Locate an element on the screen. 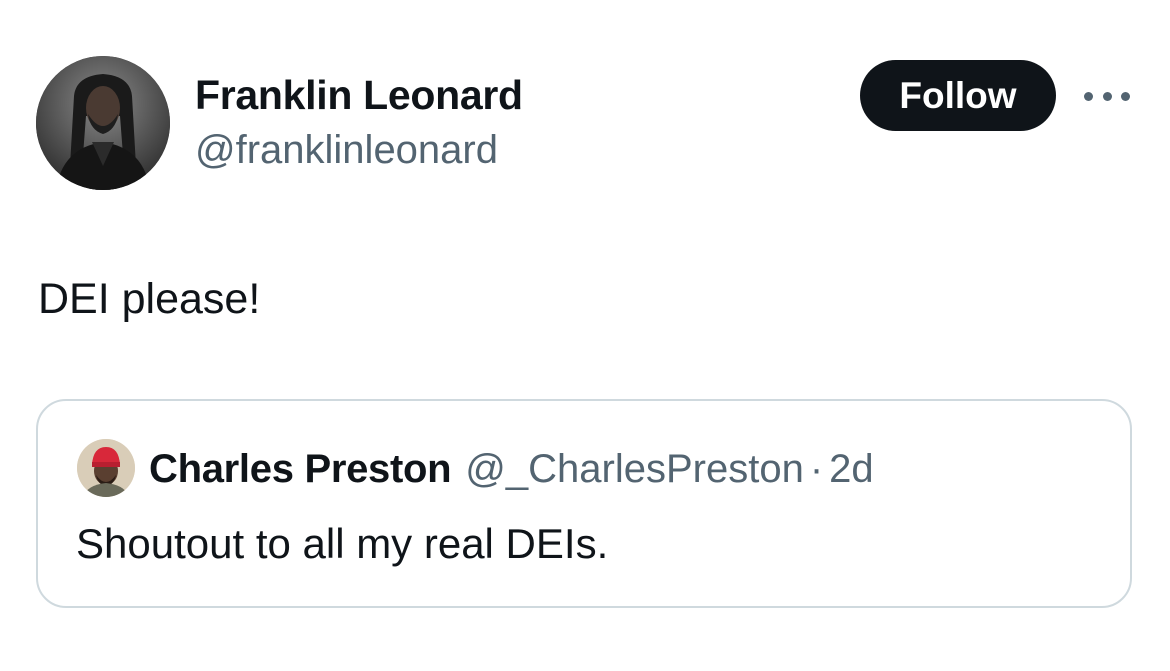 The height and width of the screenshot is (671, 1170). quote-header: Charles Preston @_CharlesPreston · 2d is located at coordinates (511, 469).